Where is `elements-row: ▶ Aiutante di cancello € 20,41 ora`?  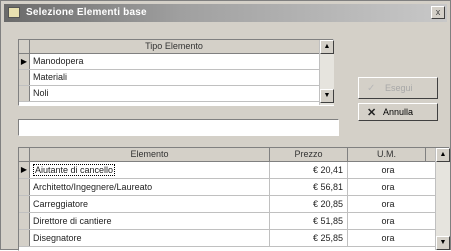 elements-row: ▶ Aiutante di cancello € 20,41 ora is located at coordinates (227, 170).